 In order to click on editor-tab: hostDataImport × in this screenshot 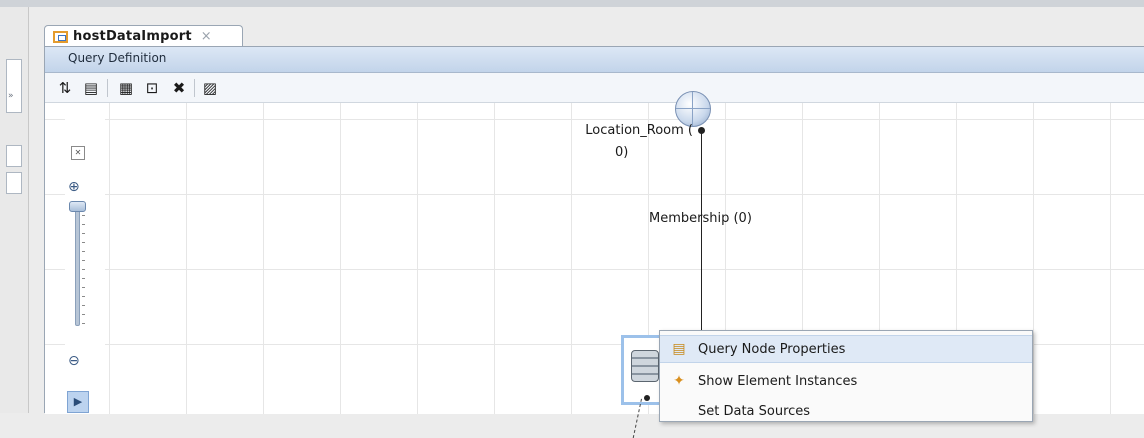, I will do `click(143, 36)`.